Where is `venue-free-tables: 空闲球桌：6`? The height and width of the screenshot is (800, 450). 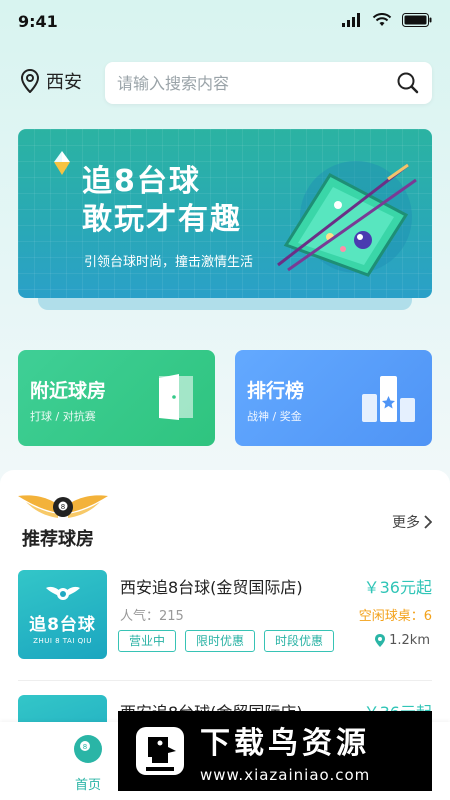
venue-free-tables: 空闲球桌：6 is located at coordinates (395, 616).